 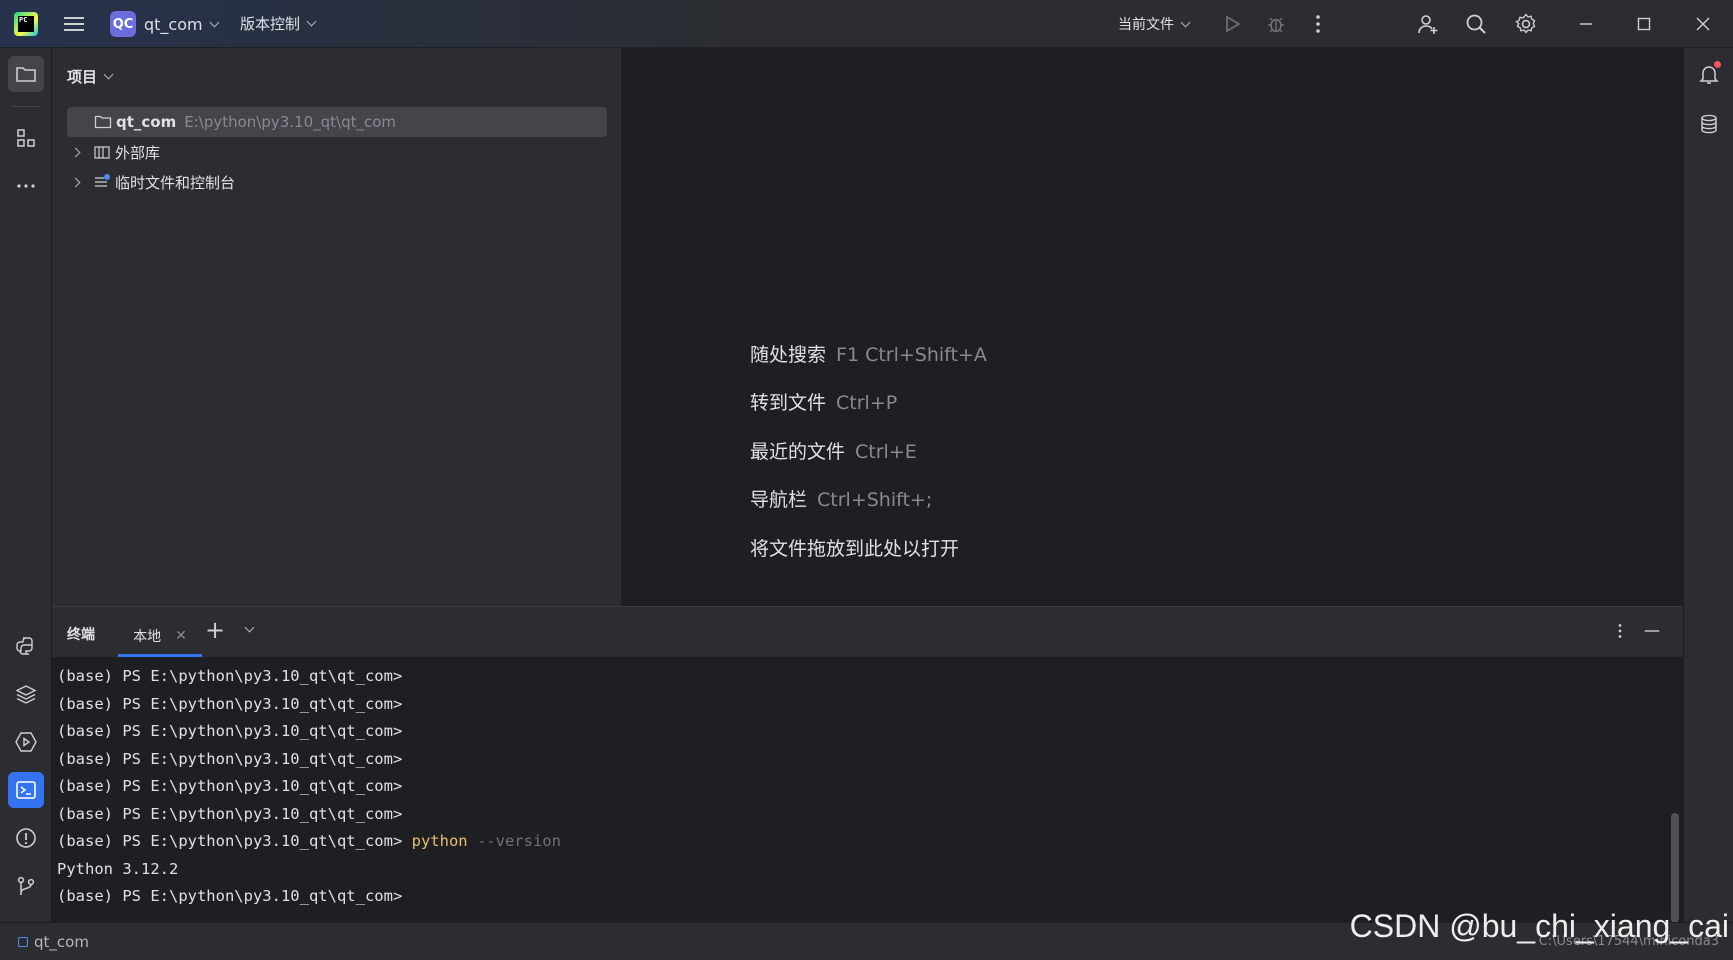 What do you see at coordinates (26, 886) in the screenshot?
I see `git-branch-icon` at bounding box center [26, 886].